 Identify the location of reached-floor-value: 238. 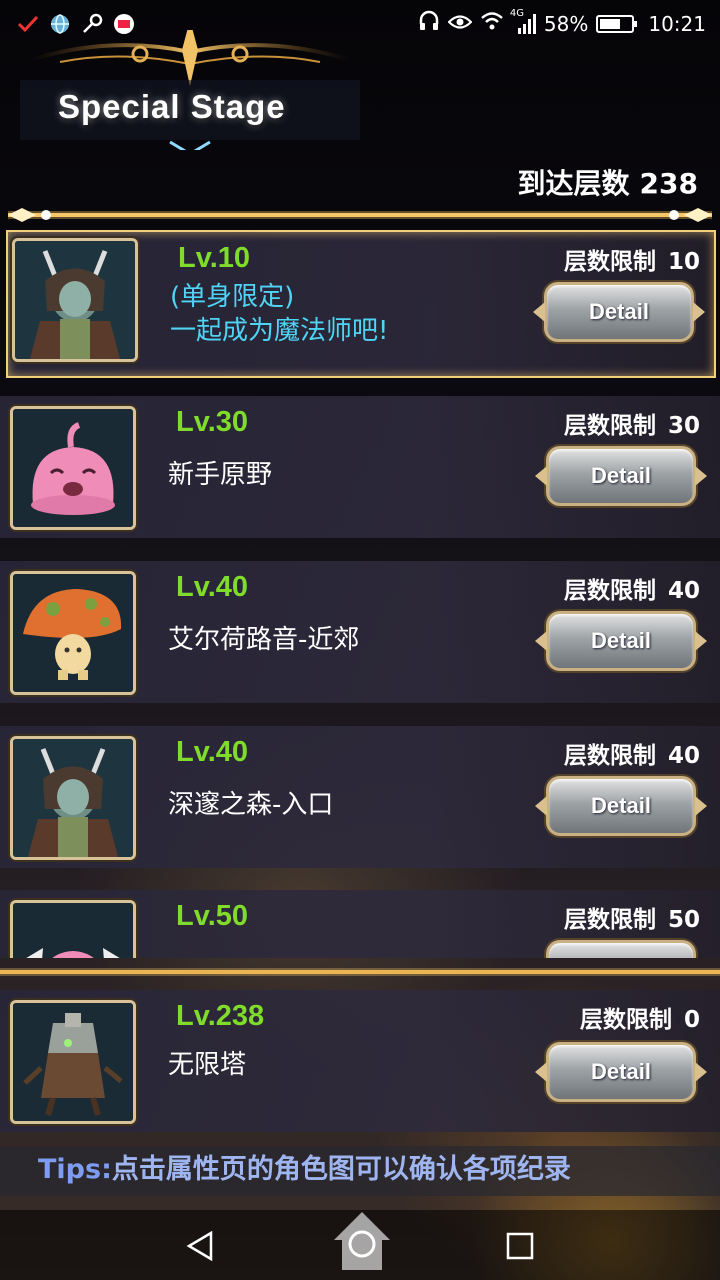
(668, 183).